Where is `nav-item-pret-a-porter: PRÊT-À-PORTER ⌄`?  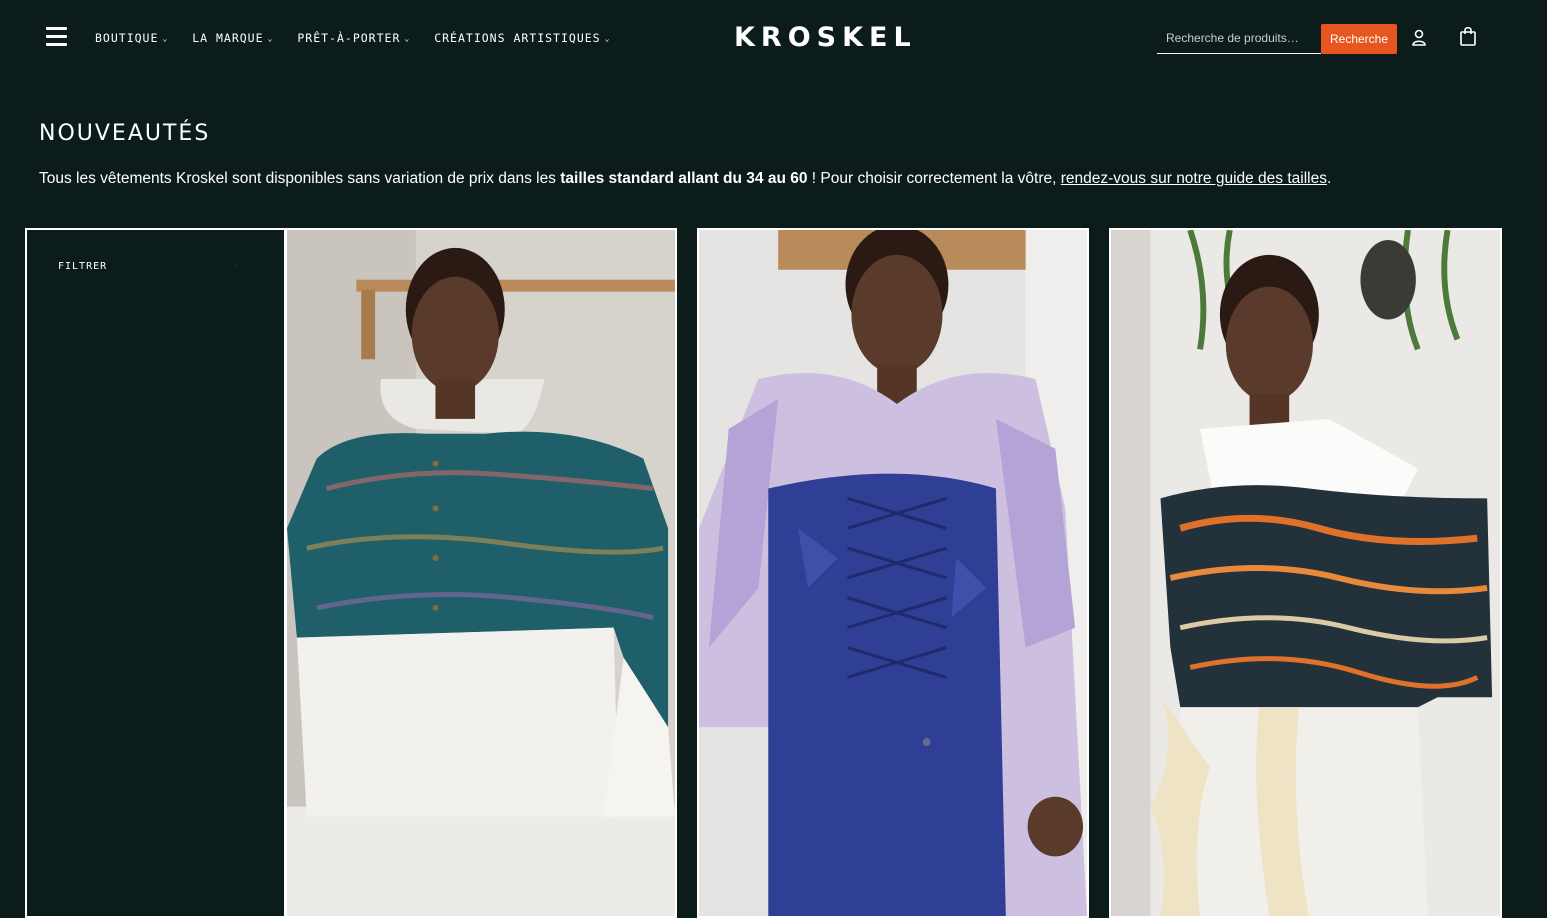
nav-item-pret-a-porter: PRÊT-À-PORTER ⌄ is located at coordinates (353, 38).